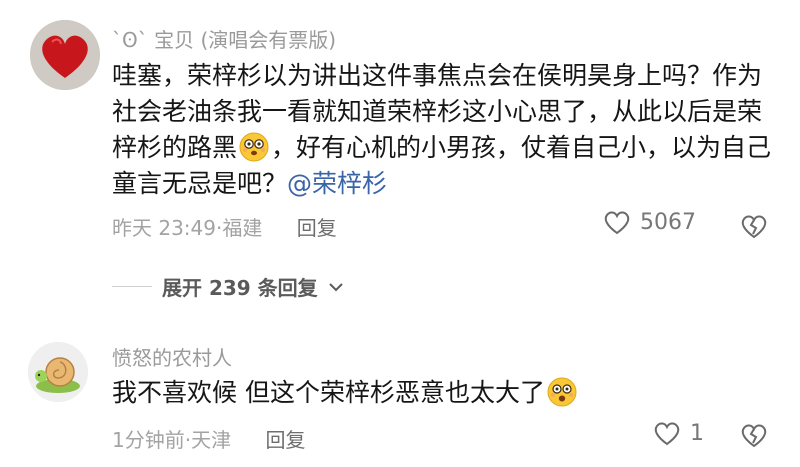 The width and height of the screenshot is (800, 467). I want to click on chevron-down-icon, so click(335, 286).